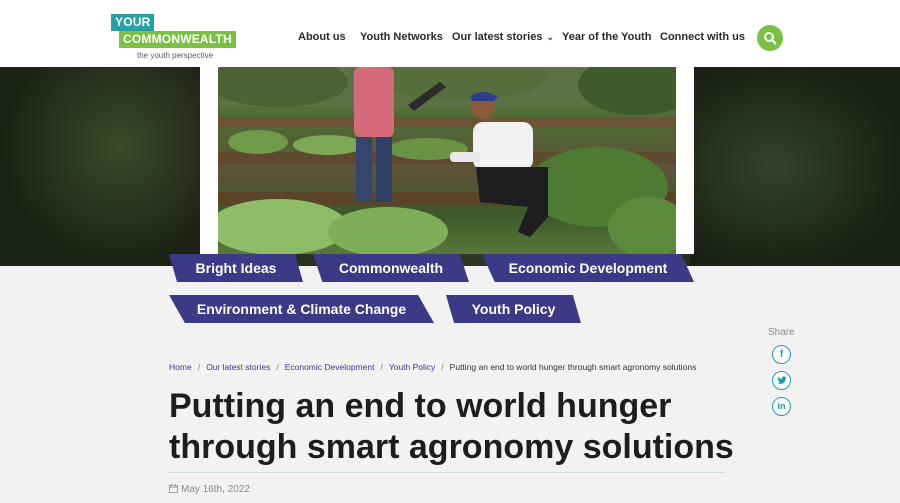 This screenshot has width=900, height=503. I want to click on tag-bright-ideas: Bright Ideas, so click(236, 268).